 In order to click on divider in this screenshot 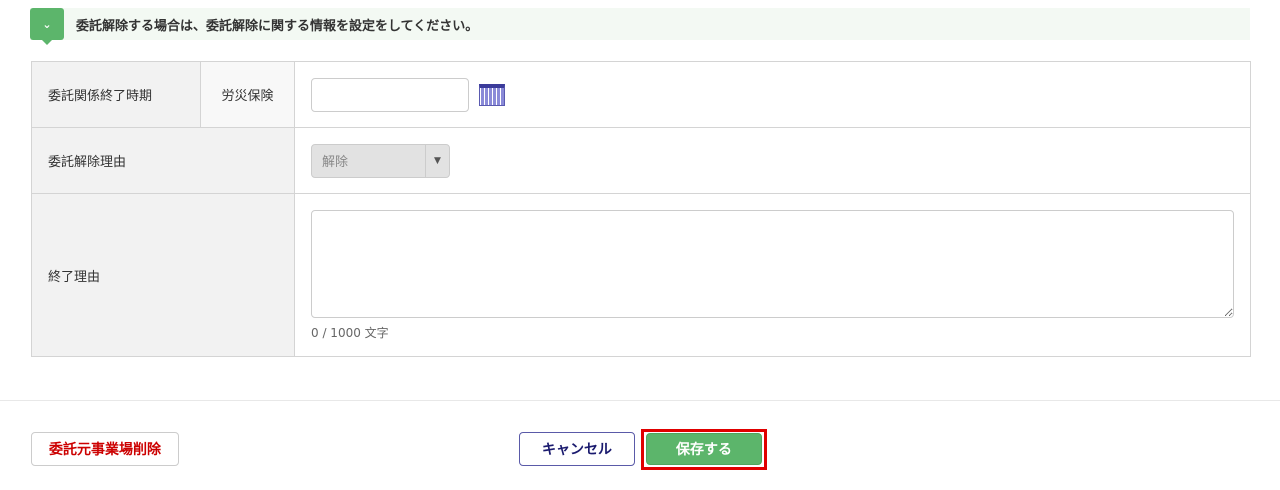, I will do `click(640, 400)`.